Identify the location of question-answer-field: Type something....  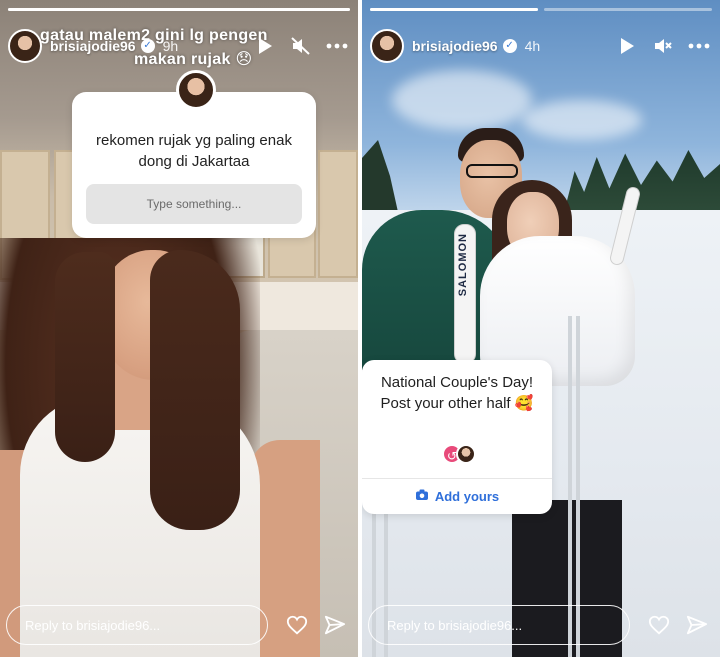
(194, 204).